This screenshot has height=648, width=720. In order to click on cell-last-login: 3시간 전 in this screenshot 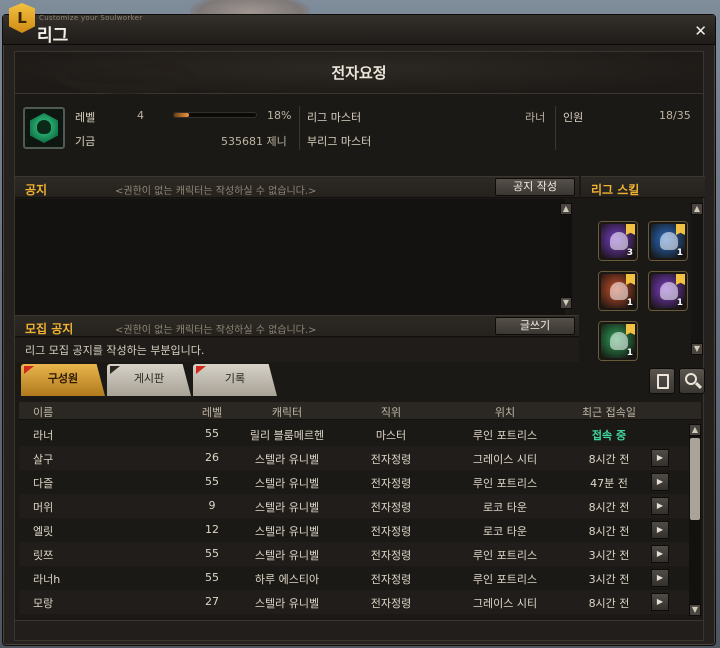, I will do `click(609, 579)`.